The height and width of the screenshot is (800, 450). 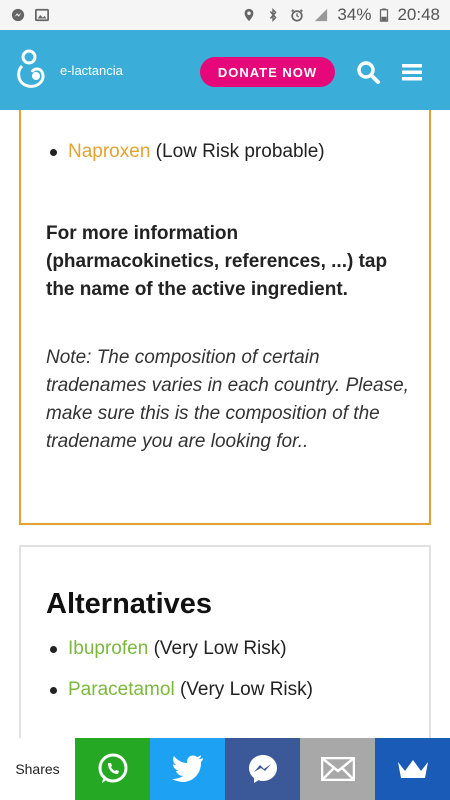 I want to click on status-bar-right: 34% 20:48, so click(x=340, y=15).